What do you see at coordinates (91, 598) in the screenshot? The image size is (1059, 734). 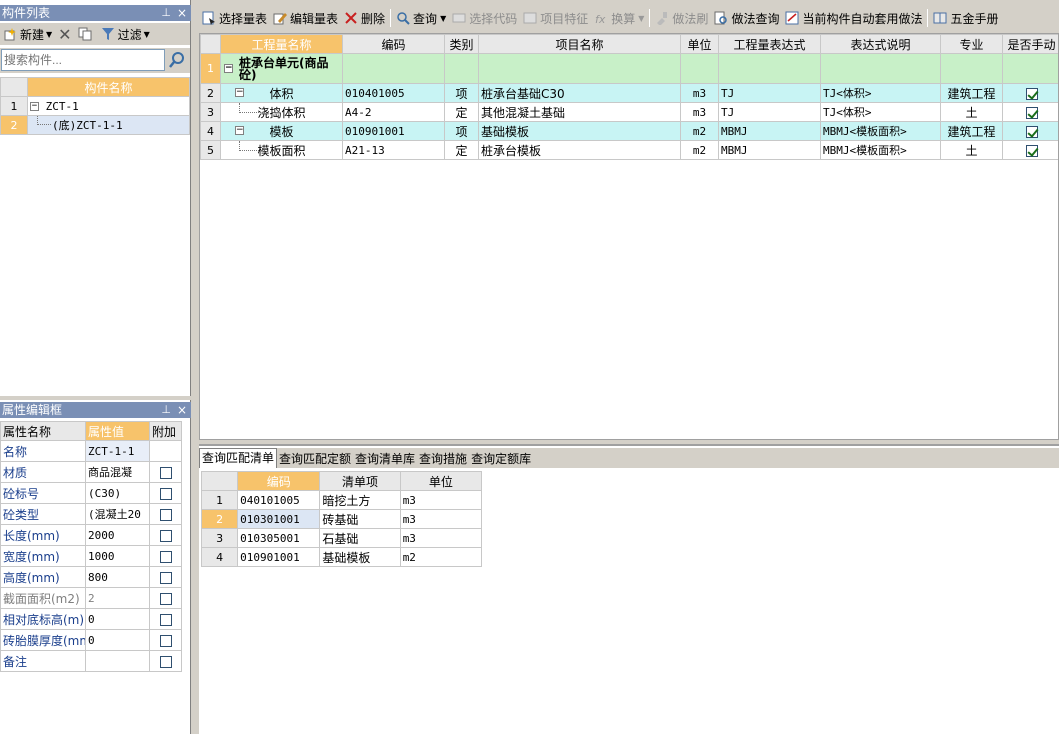 I see `property-row: 截面面积(m2) 2` at bounding box center [91, 598].